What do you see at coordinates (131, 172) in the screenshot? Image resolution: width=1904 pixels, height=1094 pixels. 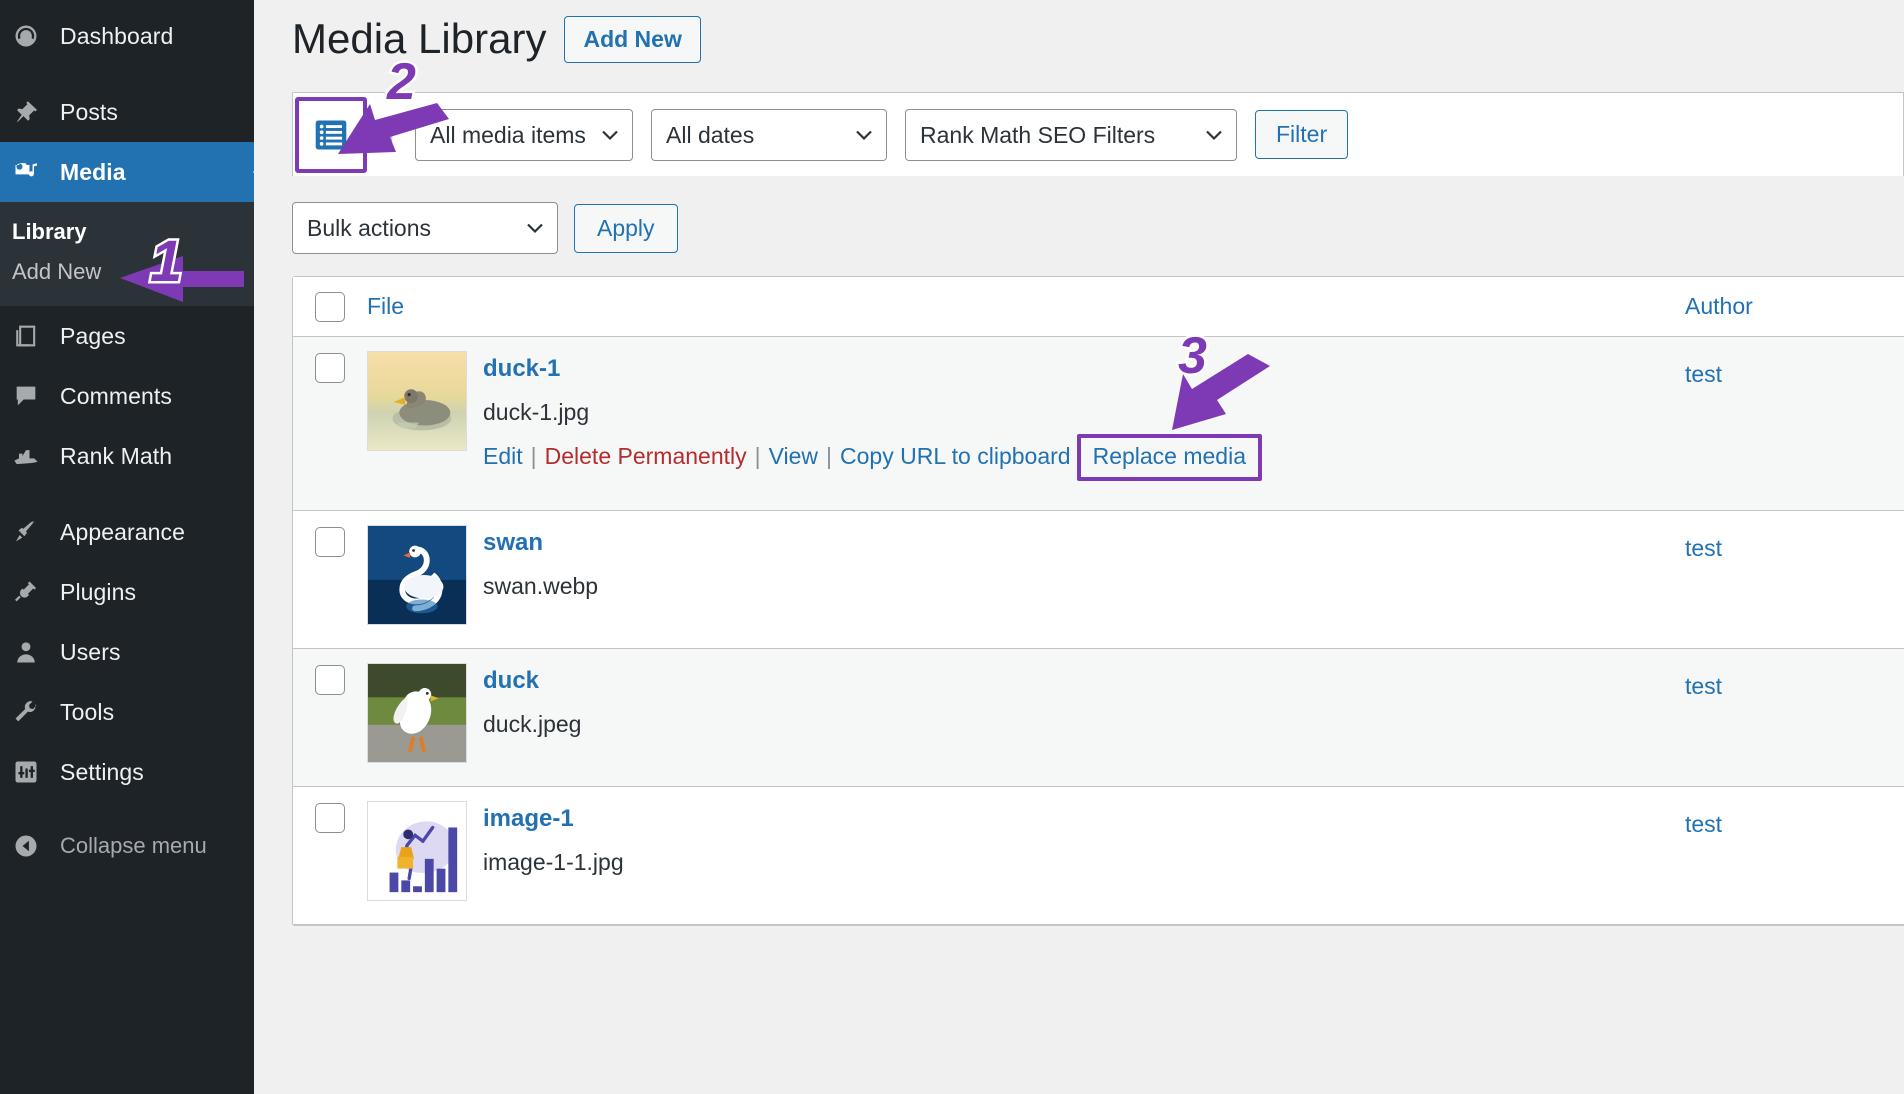 I see `sidebar-item-media: Media` at bounding box center [131, 172].